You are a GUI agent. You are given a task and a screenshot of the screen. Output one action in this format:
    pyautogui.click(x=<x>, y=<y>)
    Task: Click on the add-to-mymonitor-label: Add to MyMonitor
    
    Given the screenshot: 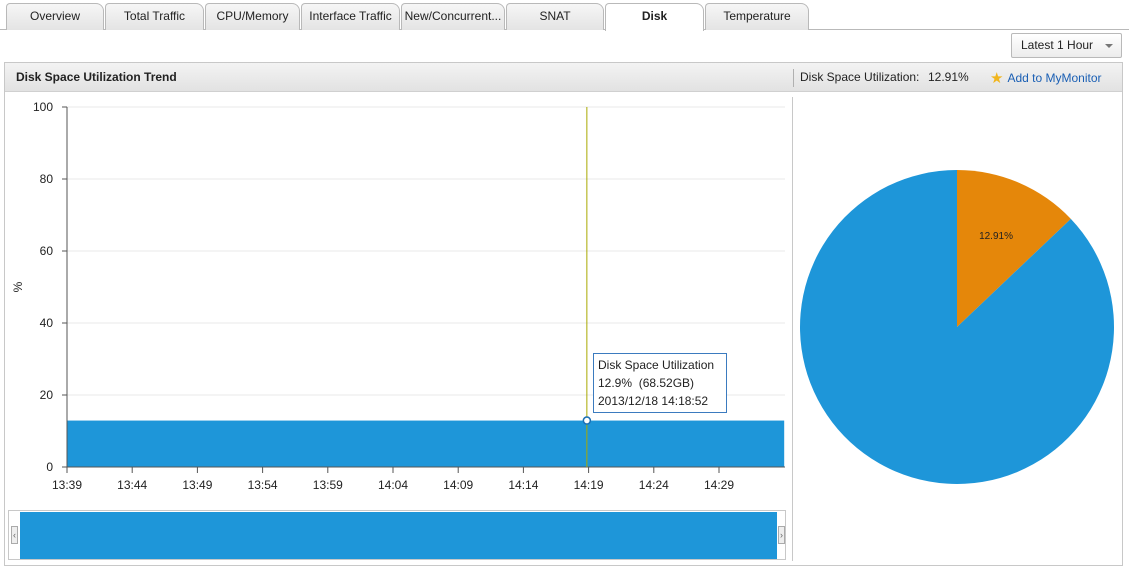 What is the action you would take?
    pyautogui.click(x=1054, y=78)
    